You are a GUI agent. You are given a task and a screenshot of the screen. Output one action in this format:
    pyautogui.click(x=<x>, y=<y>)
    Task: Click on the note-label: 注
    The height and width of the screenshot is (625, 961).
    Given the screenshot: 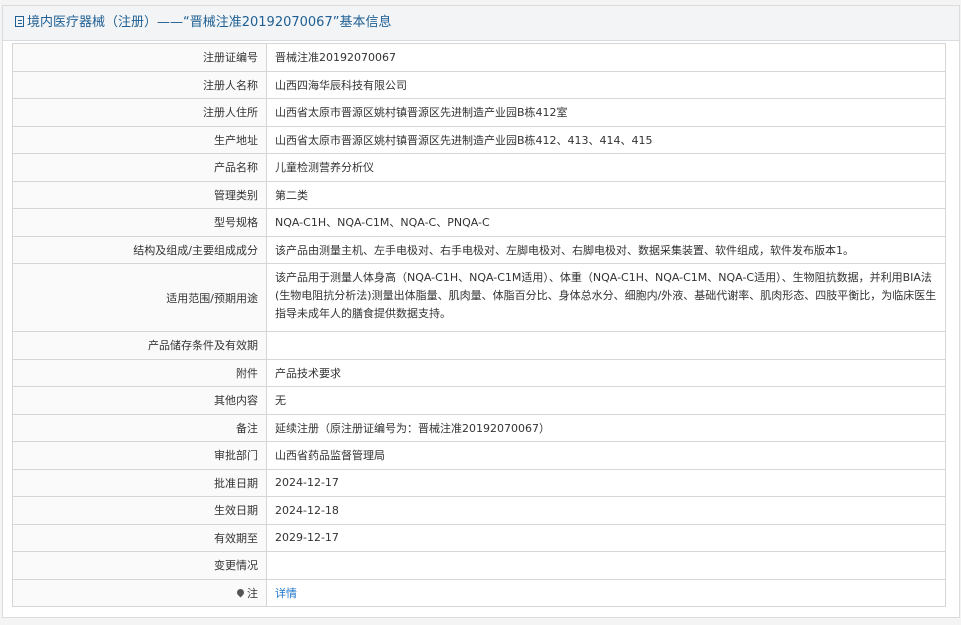 What is the action you would take?
    pyautogui.click(x=252, y=593)
    